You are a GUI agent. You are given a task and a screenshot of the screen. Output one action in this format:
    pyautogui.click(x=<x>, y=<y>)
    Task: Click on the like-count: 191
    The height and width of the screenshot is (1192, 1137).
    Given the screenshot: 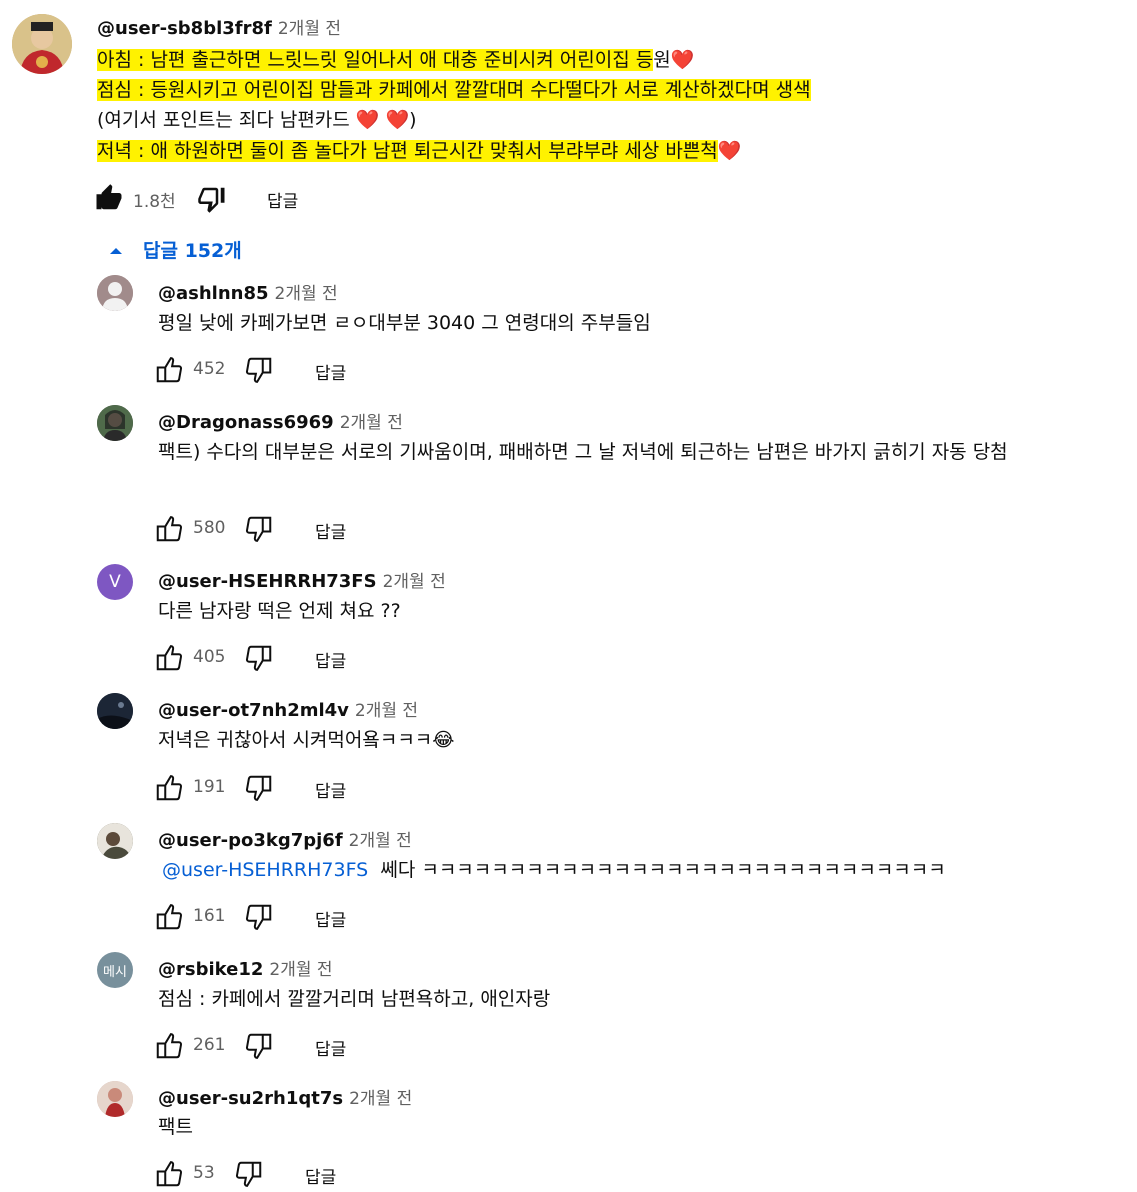 What is the action you would take?
    pyautogui.click(x=209, y=787)
    